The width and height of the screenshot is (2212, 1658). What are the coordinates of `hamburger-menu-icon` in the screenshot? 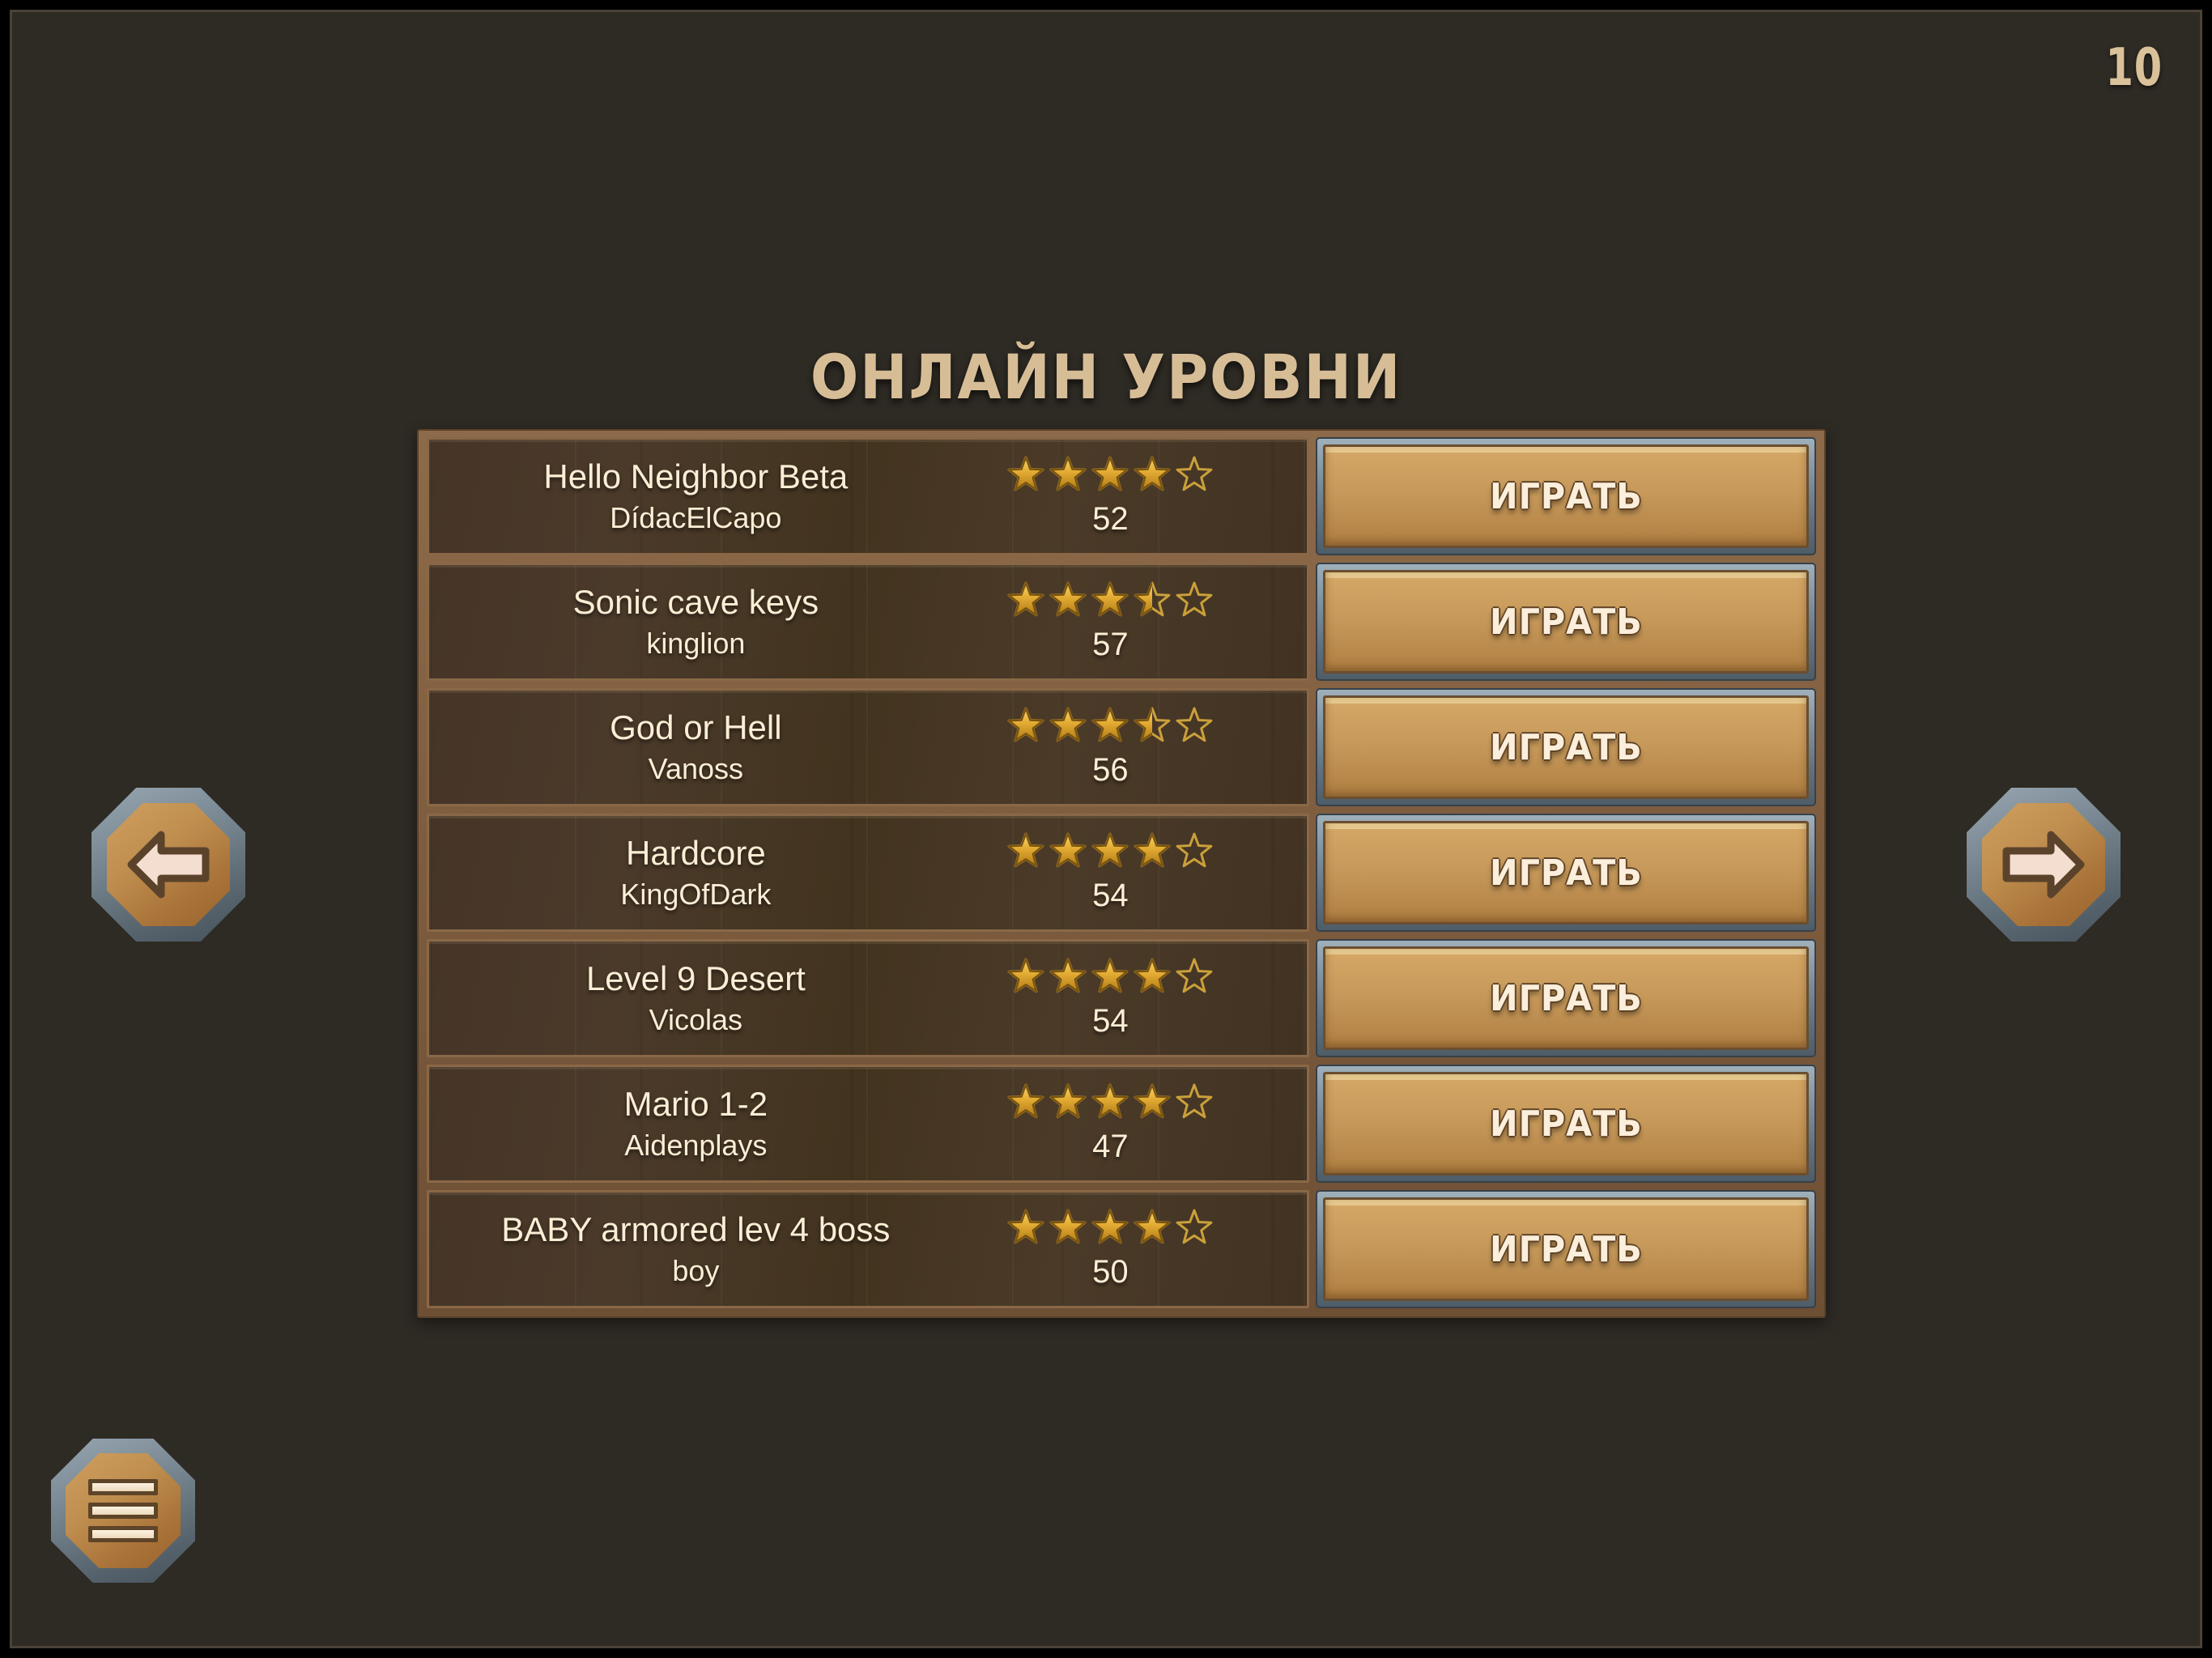 It's located at (123, 1511).